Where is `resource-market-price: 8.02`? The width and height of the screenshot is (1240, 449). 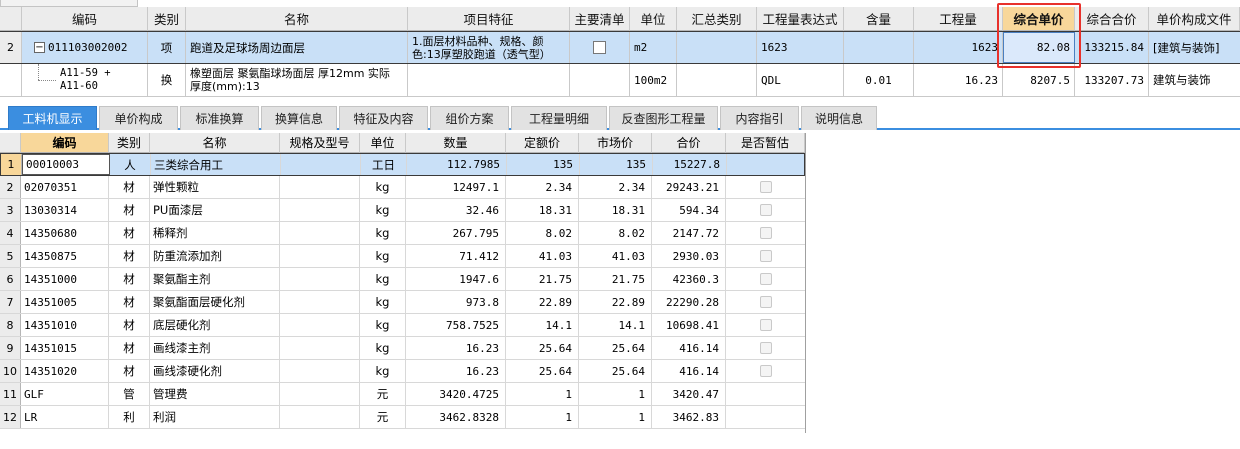
resource-market-price: 8.02 is located at coordinates (615, 233).